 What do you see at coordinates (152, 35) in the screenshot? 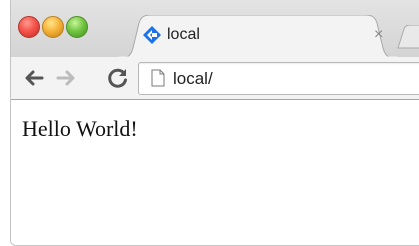
I see `diamond-arrows-icon` at bounding box center [152, 35].